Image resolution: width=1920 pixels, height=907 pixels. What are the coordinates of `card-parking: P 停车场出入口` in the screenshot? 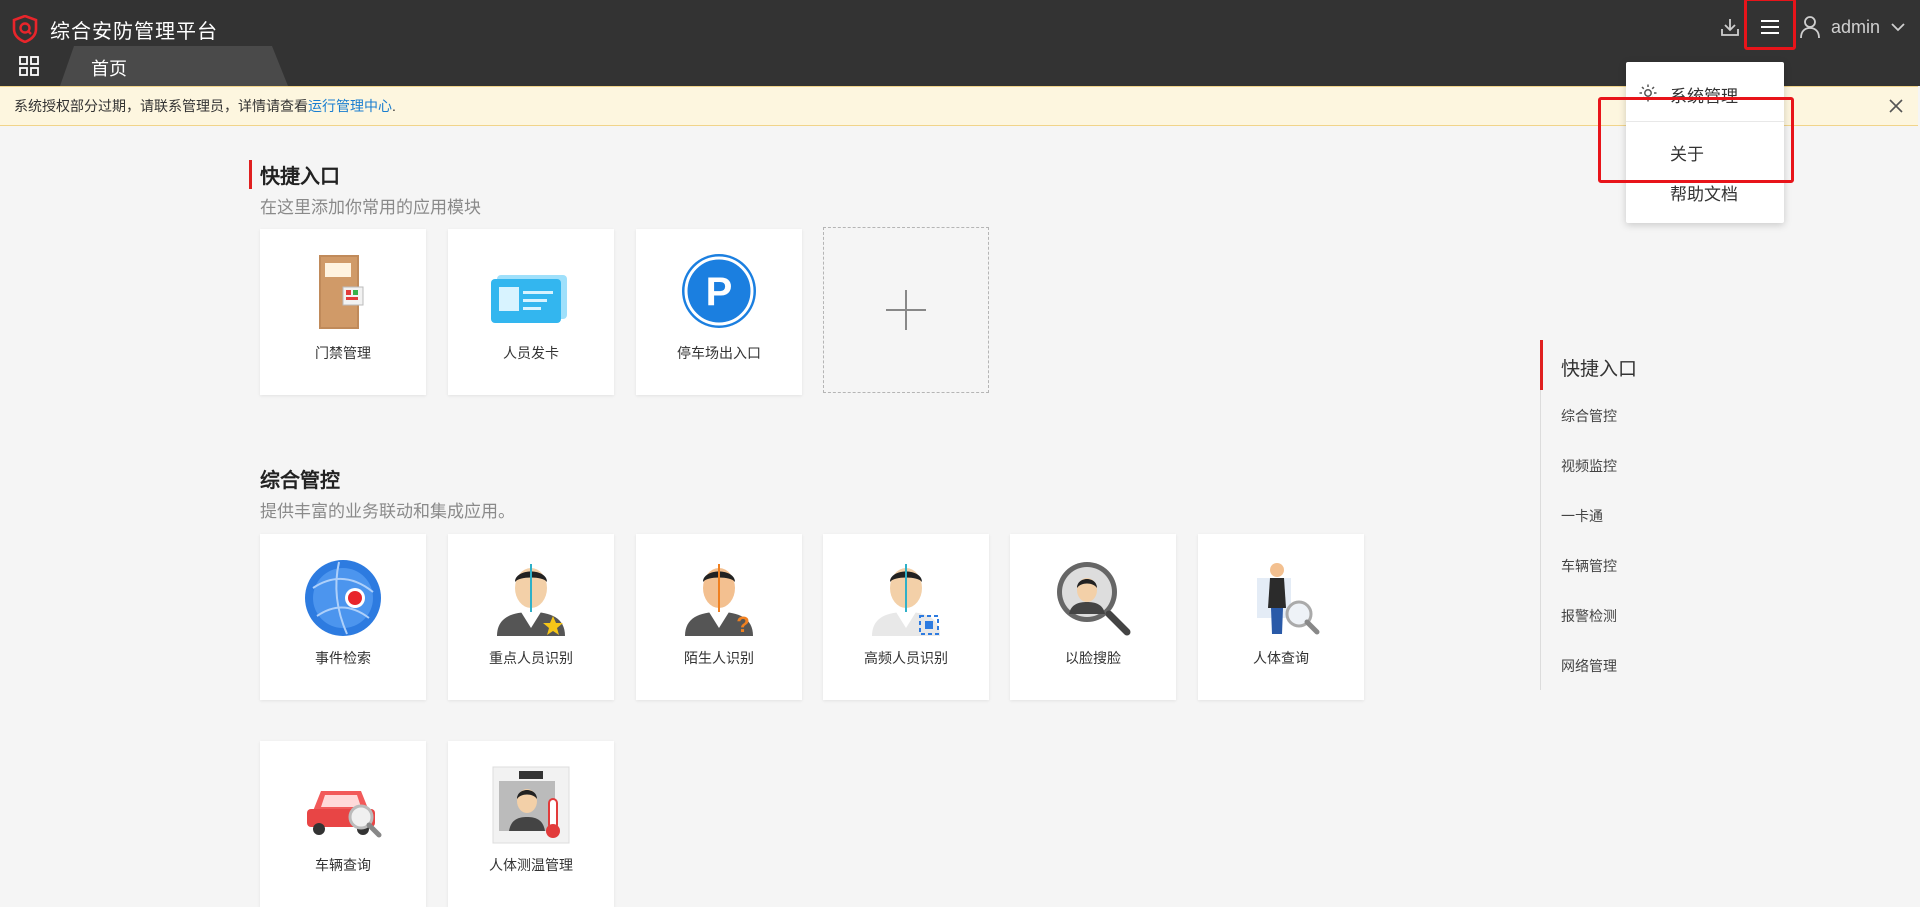 It's located at (719, 312).